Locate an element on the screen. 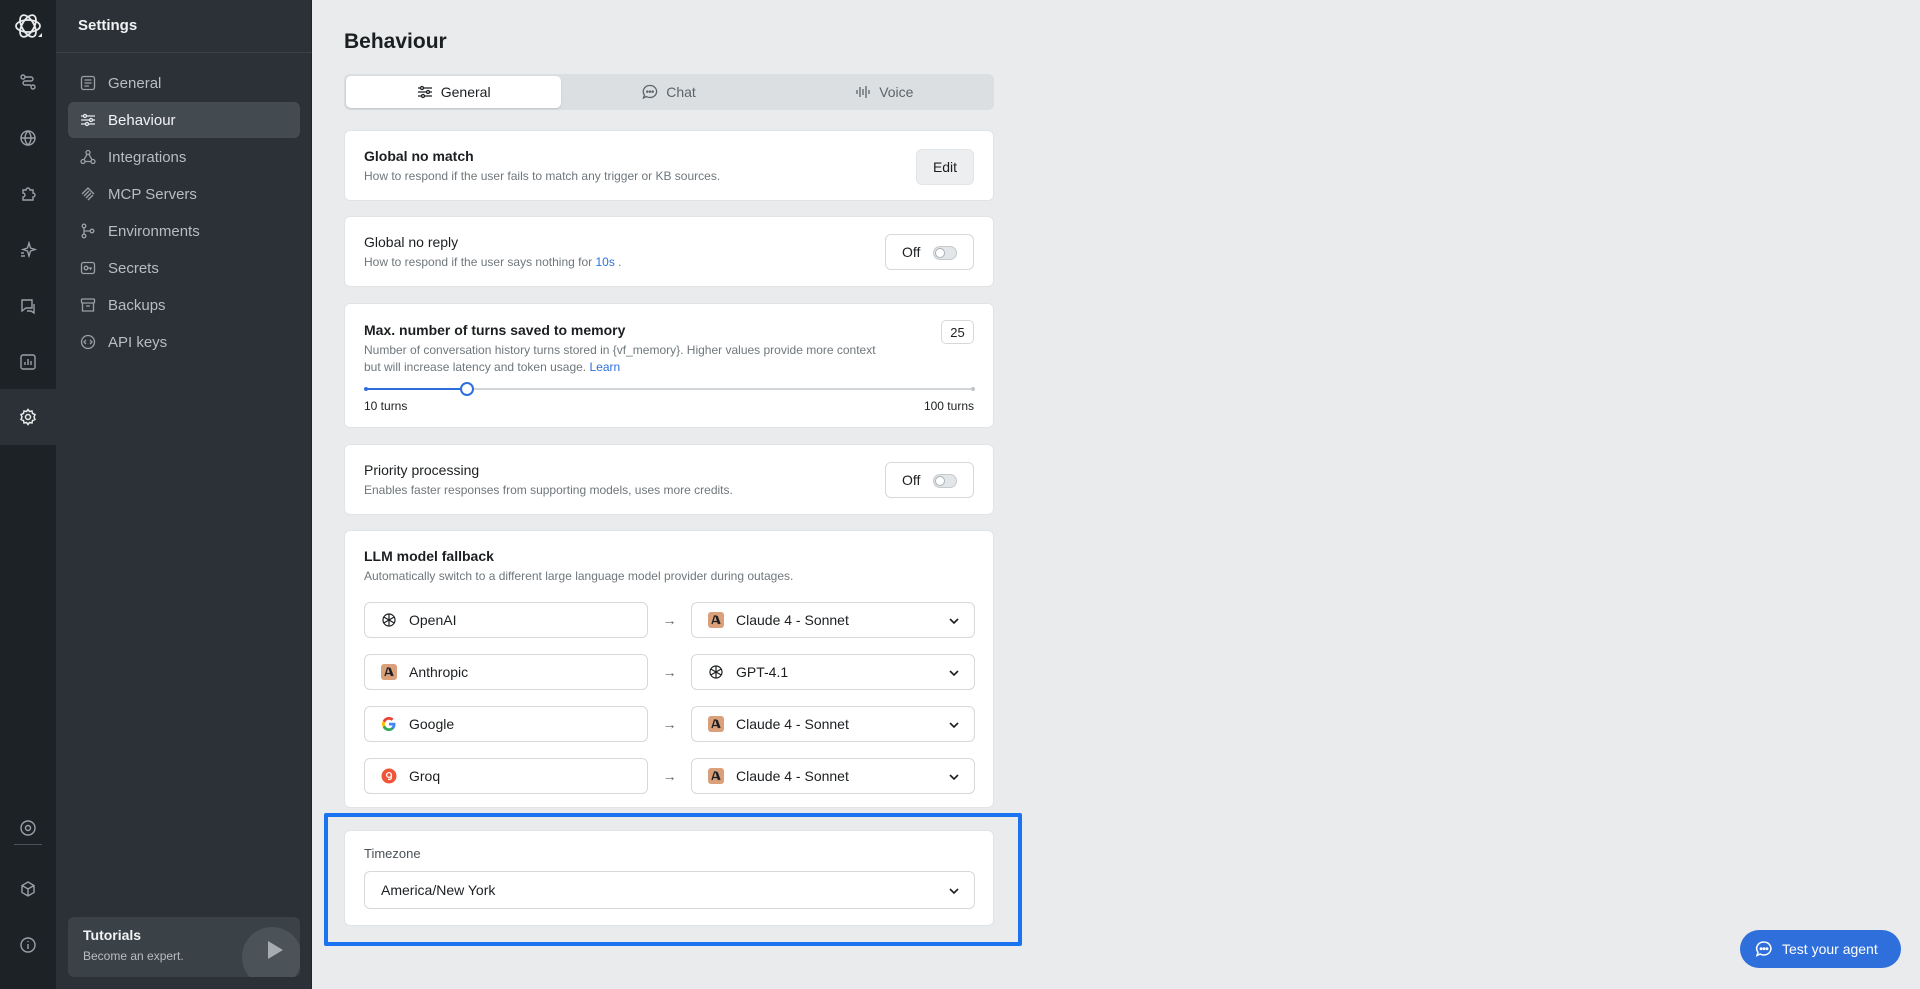  fallback-row: Groq → Claude 4 - Sonnet is located at coordinates (669, 776).